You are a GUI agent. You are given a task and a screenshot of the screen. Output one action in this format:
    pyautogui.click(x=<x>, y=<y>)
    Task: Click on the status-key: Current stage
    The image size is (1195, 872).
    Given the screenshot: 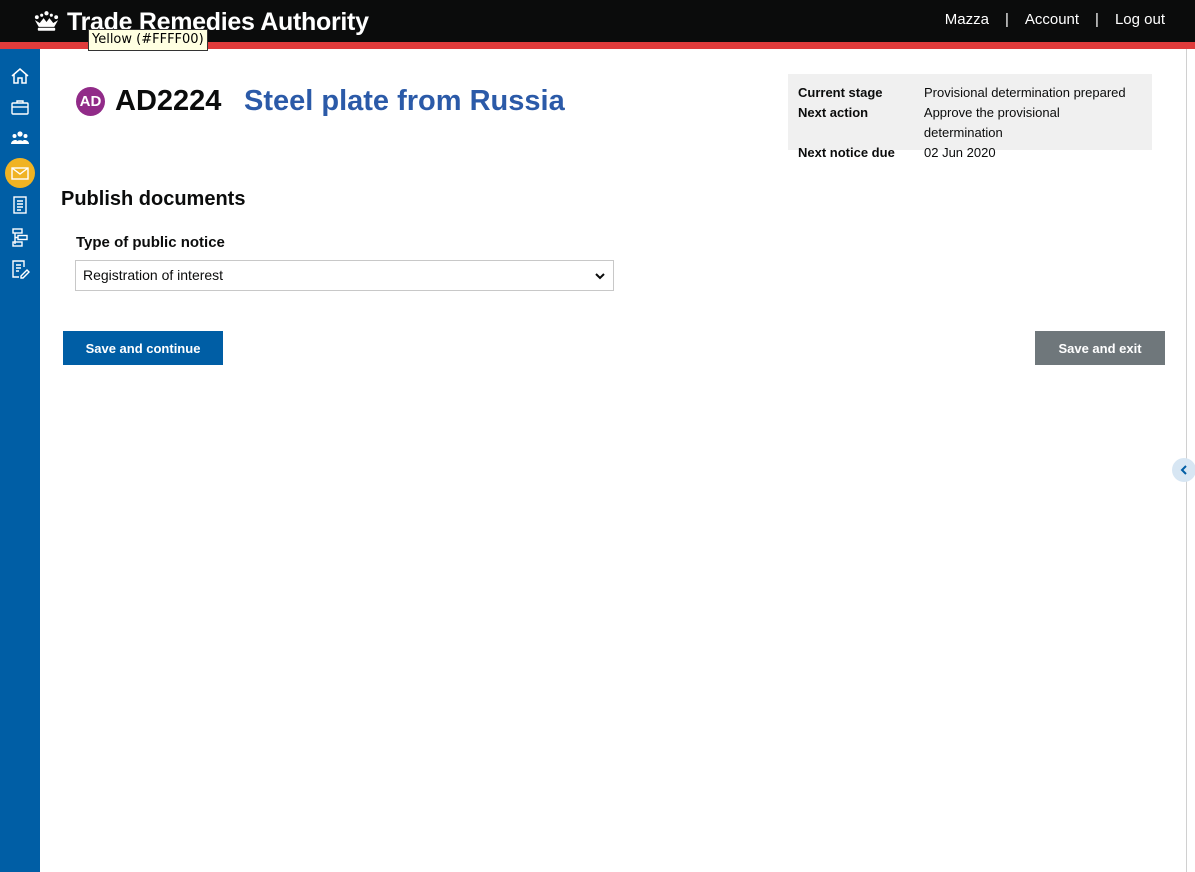 What is the action you would take?
    pyautogui.click(x=840, y=92)
    